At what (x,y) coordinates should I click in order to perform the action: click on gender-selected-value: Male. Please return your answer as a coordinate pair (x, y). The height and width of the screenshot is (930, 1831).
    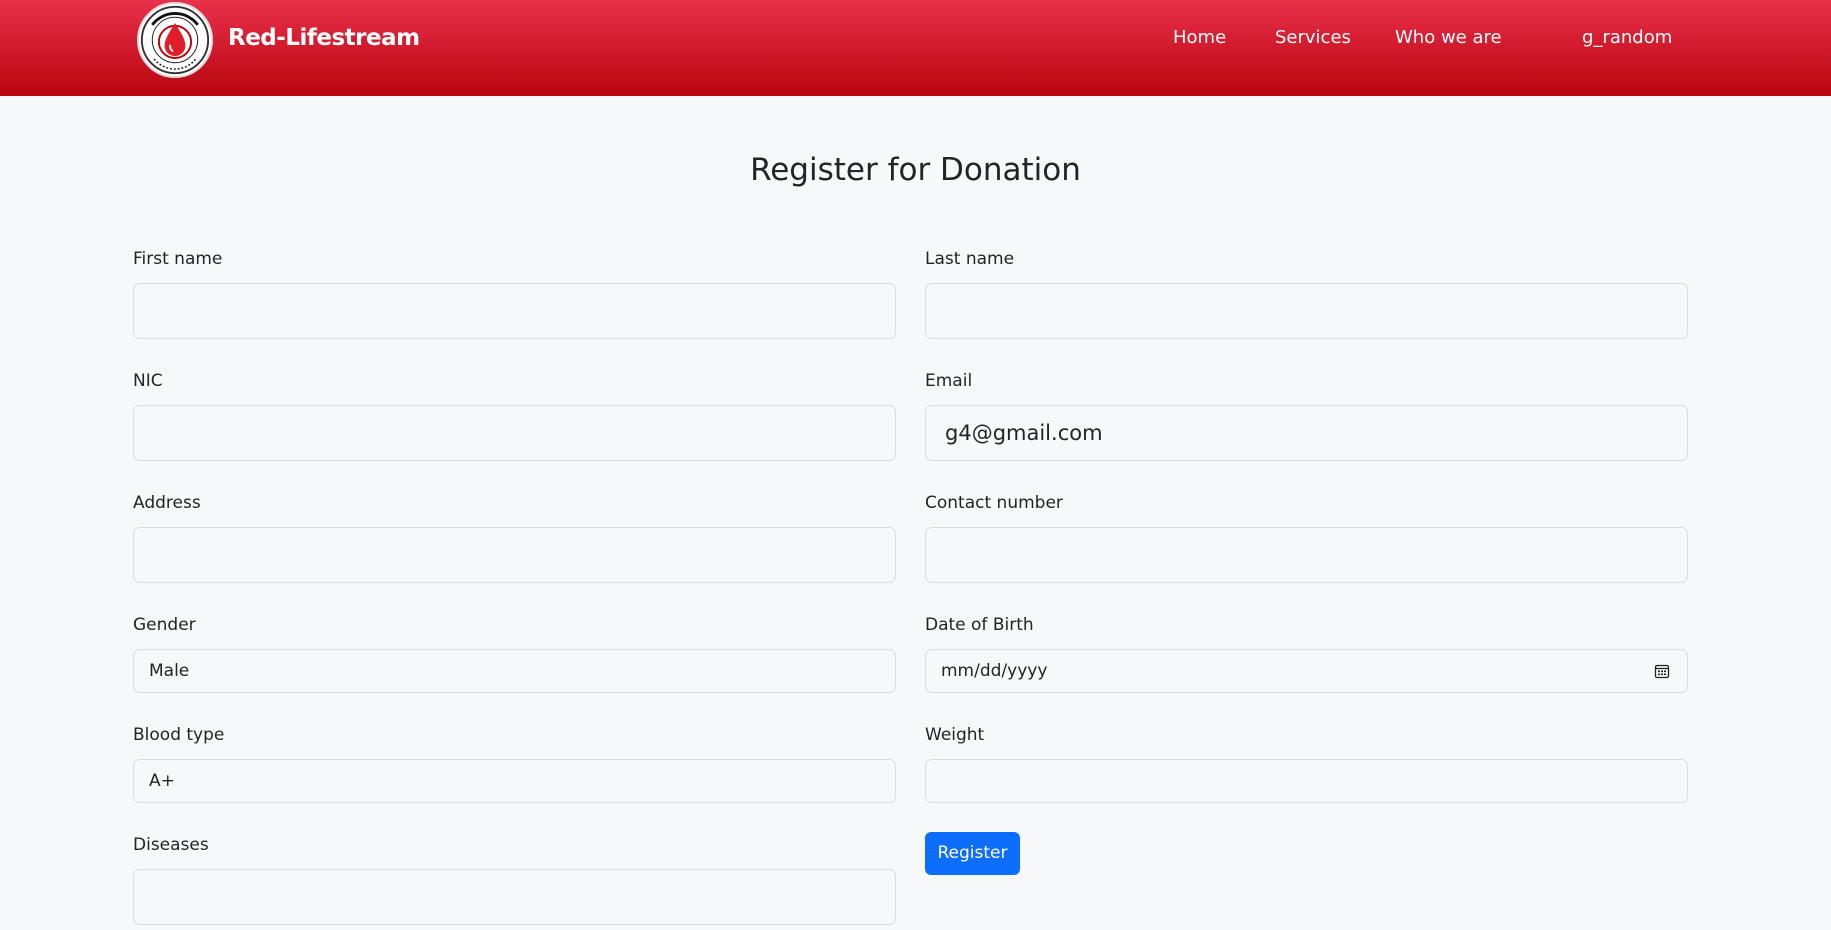
    Looking at the image, I should click on (169, 671).